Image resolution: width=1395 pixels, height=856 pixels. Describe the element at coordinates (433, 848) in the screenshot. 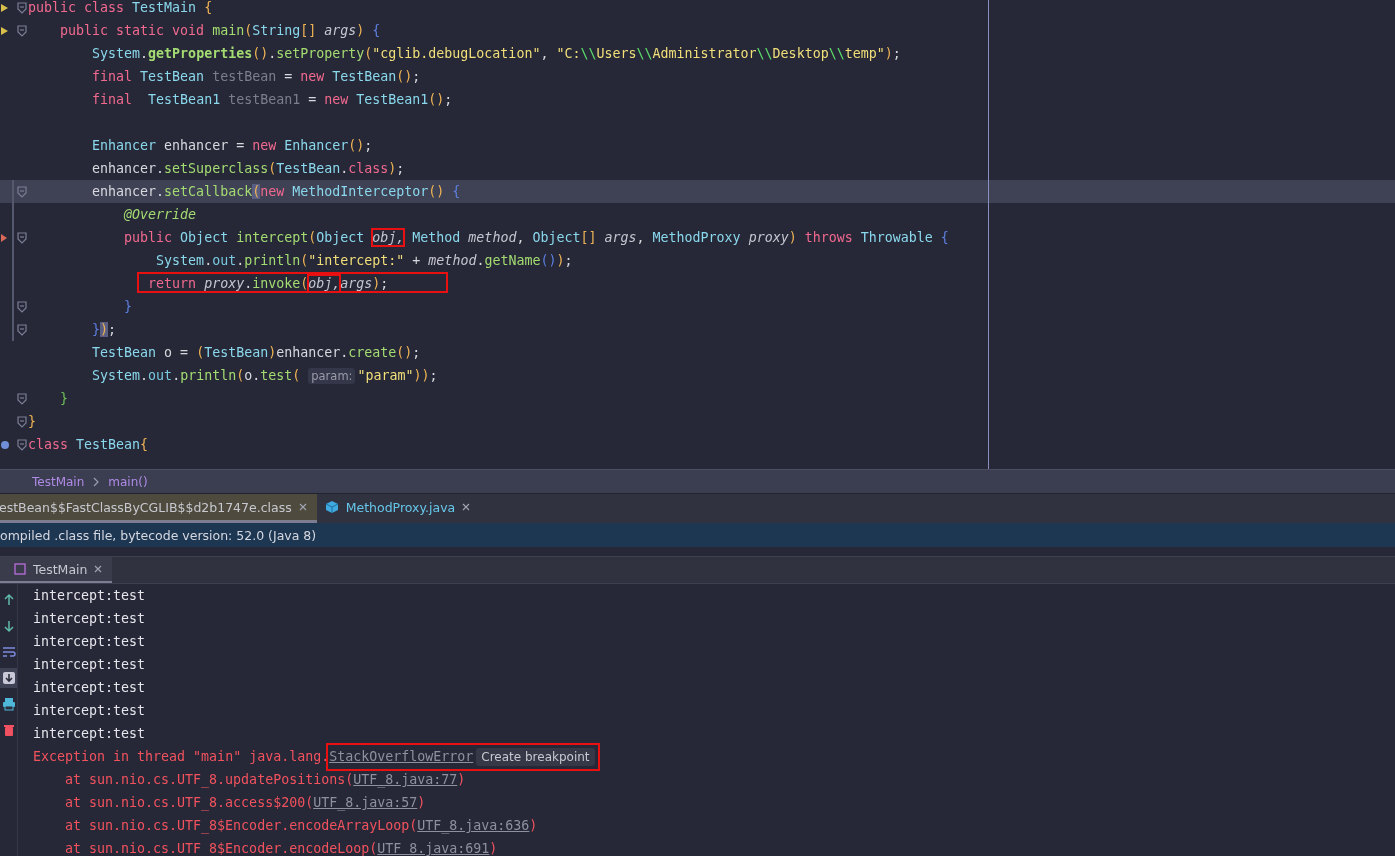

I see `source-link: UTF_8.java:691` at that location.